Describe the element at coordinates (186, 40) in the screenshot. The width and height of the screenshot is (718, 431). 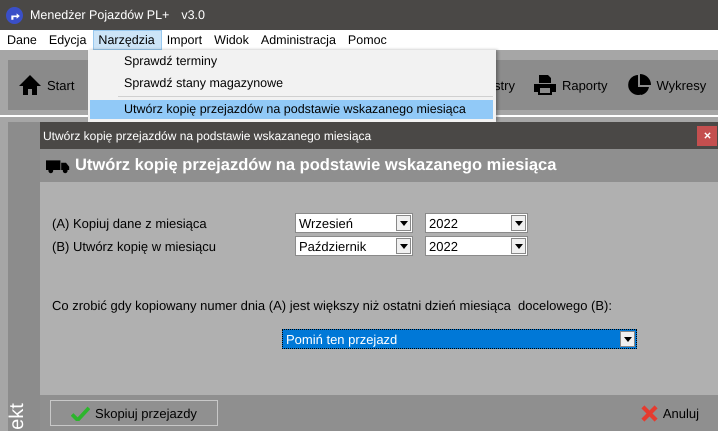
I see `menu-item: Import` at that location.